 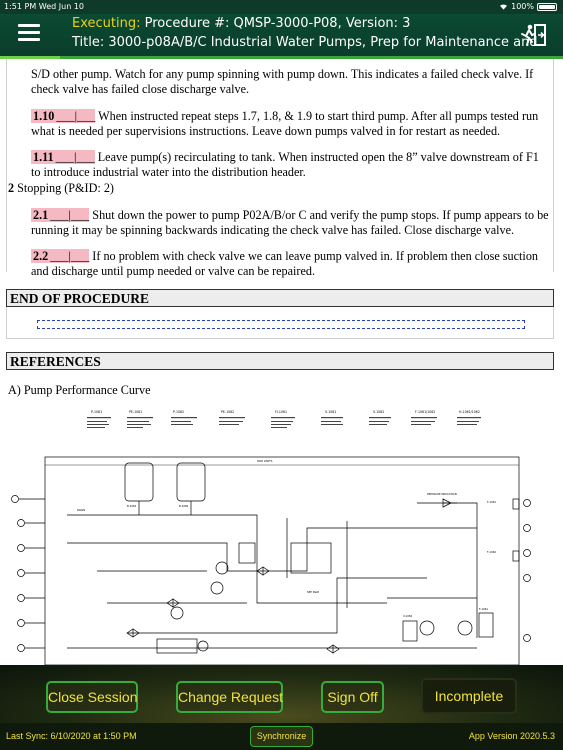 What do you see at coordinates (96, 412) in the screenshot?
I see `svg-text: P-1081` at bounding box center [96, 412].